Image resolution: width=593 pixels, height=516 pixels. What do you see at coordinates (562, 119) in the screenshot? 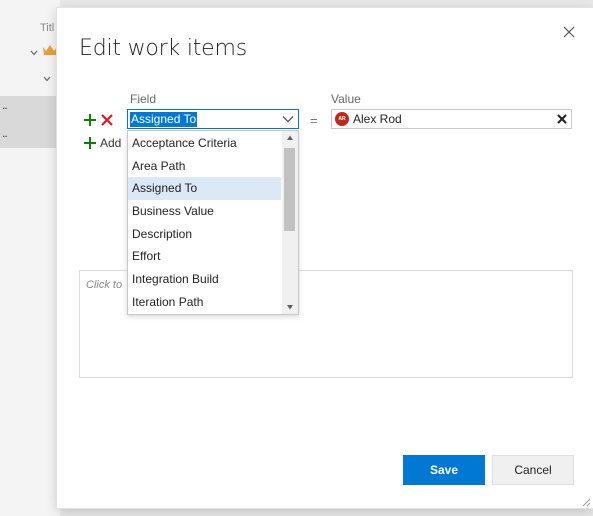
I see `clear-value-icon` at bounding box center [562, 119].